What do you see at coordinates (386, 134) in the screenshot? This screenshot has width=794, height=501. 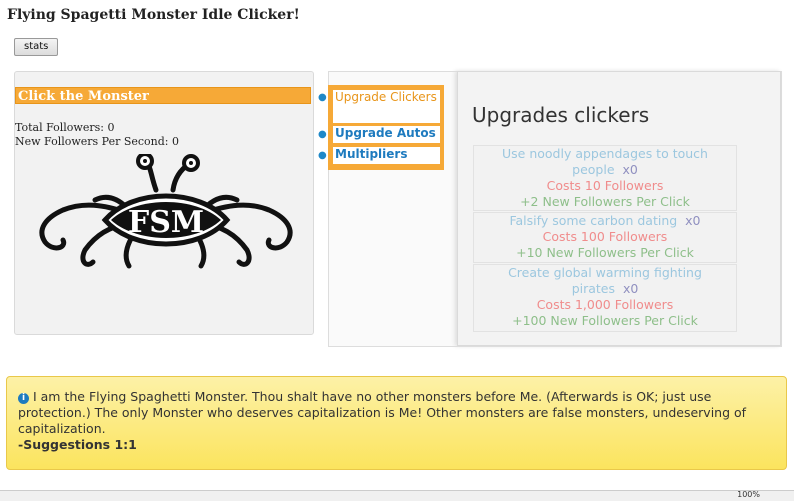 I see `tab-upgrade-autos: Upgrade Autos` at bounding box center [386, 134].